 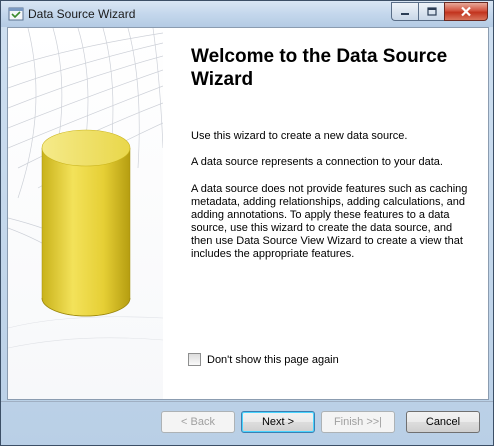 I want to click on close-icon, so click(x=466, y=11).